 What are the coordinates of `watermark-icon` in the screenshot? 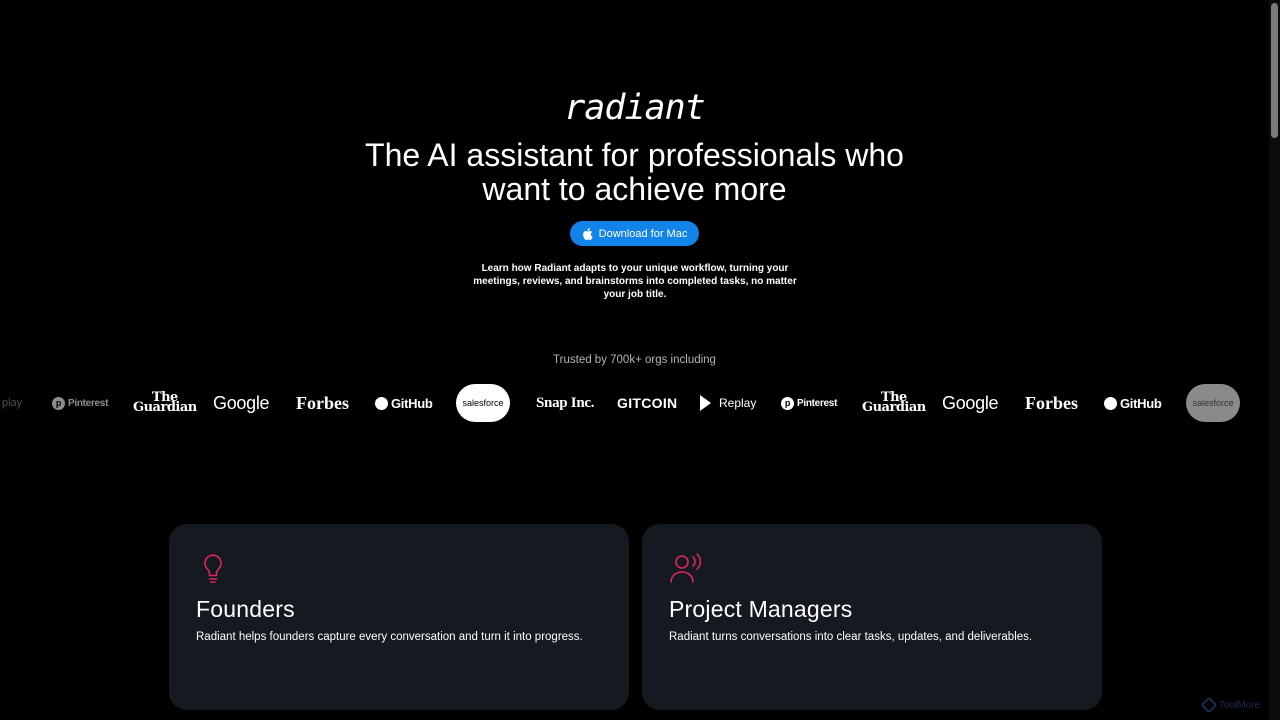 It's located at (1209, 705).